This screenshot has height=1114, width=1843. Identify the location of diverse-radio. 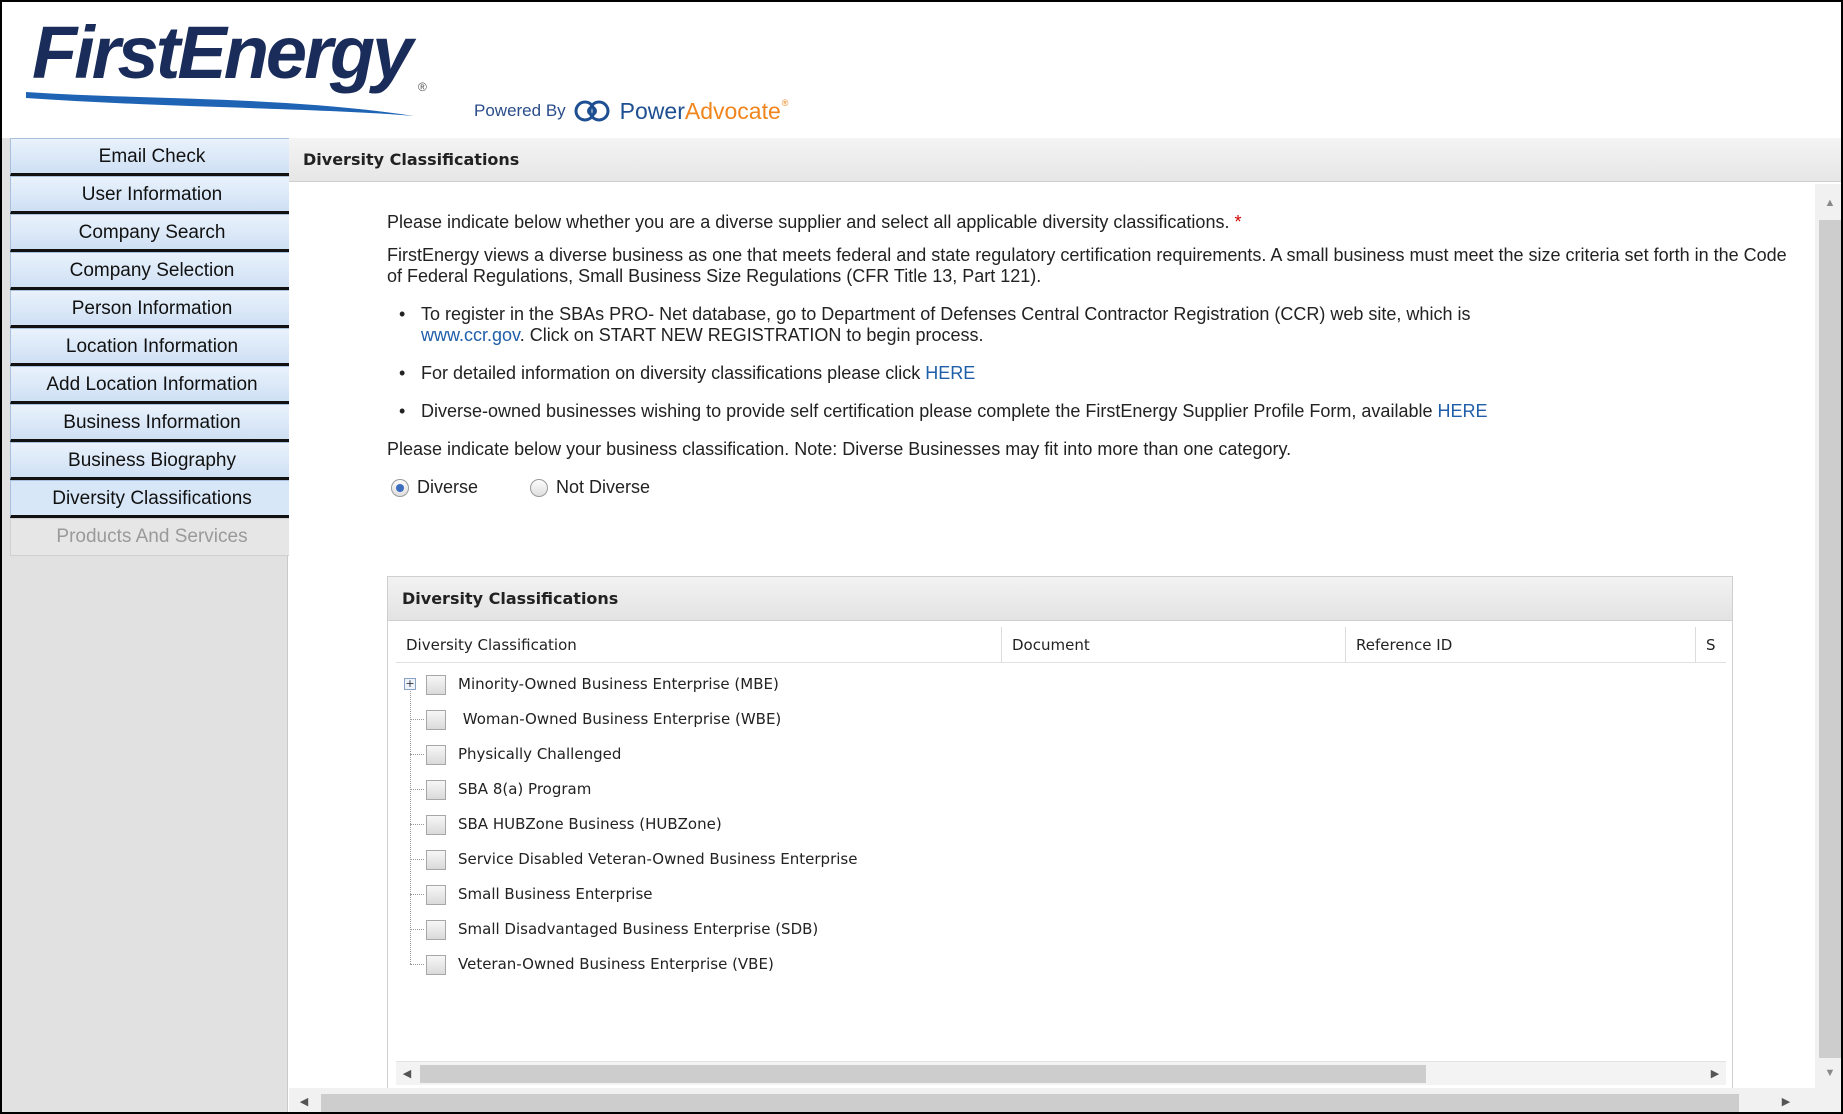
(400, 487).